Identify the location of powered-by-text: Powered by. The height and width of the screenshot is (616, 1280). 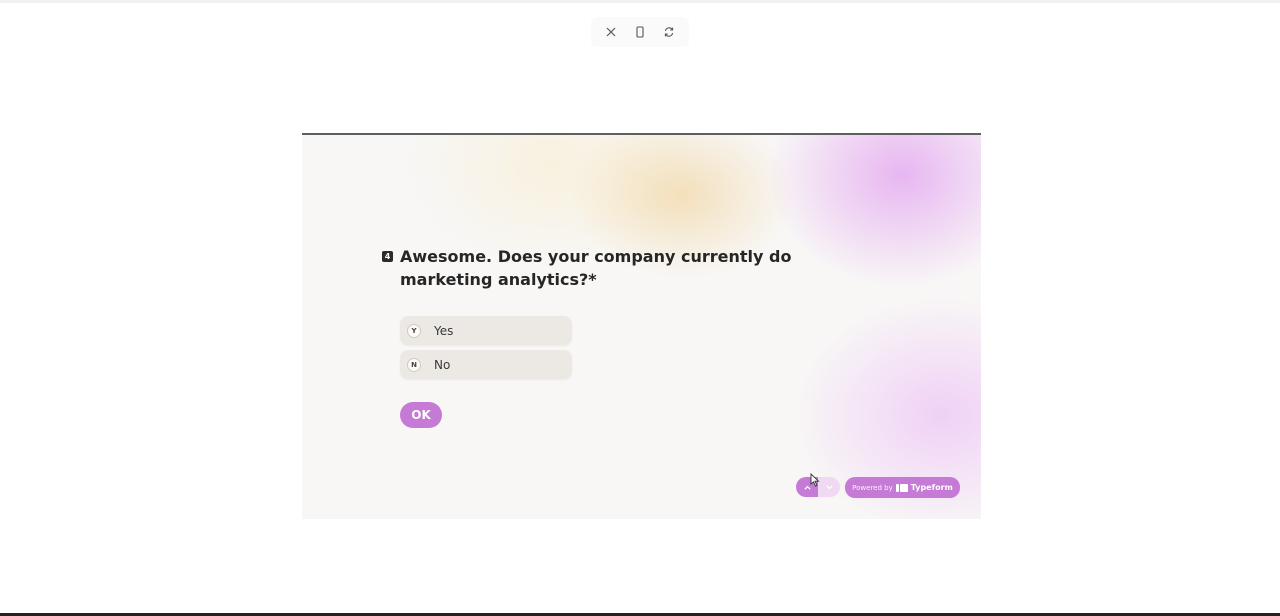
(872, 487).